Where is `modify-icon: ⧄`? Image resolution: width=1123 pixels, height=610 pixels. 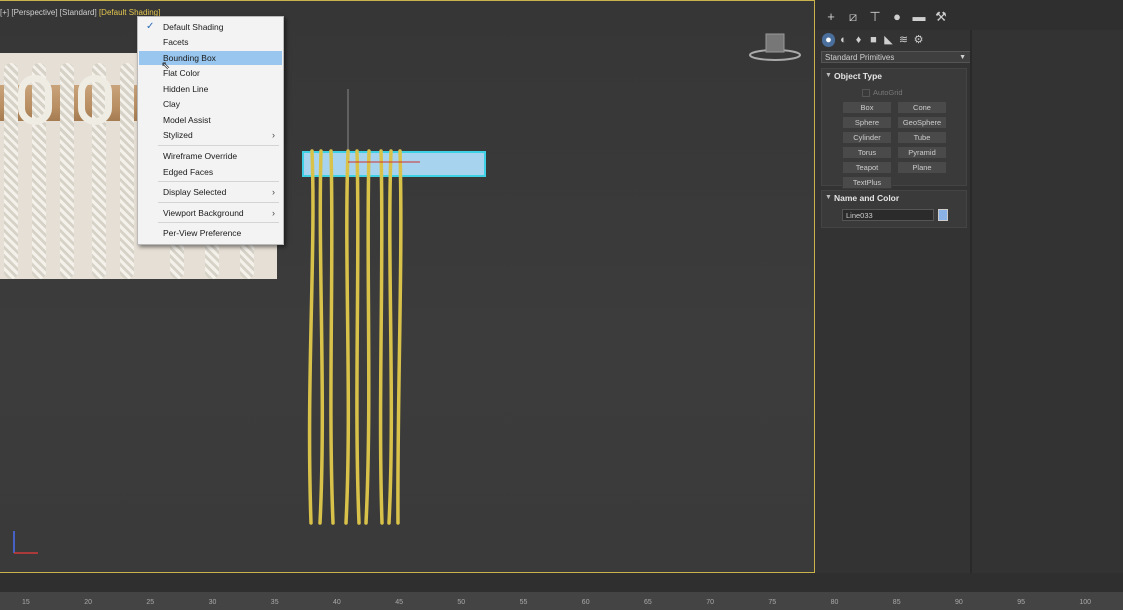
modify-icon: ⧄ is located at coordinates (853, 17).